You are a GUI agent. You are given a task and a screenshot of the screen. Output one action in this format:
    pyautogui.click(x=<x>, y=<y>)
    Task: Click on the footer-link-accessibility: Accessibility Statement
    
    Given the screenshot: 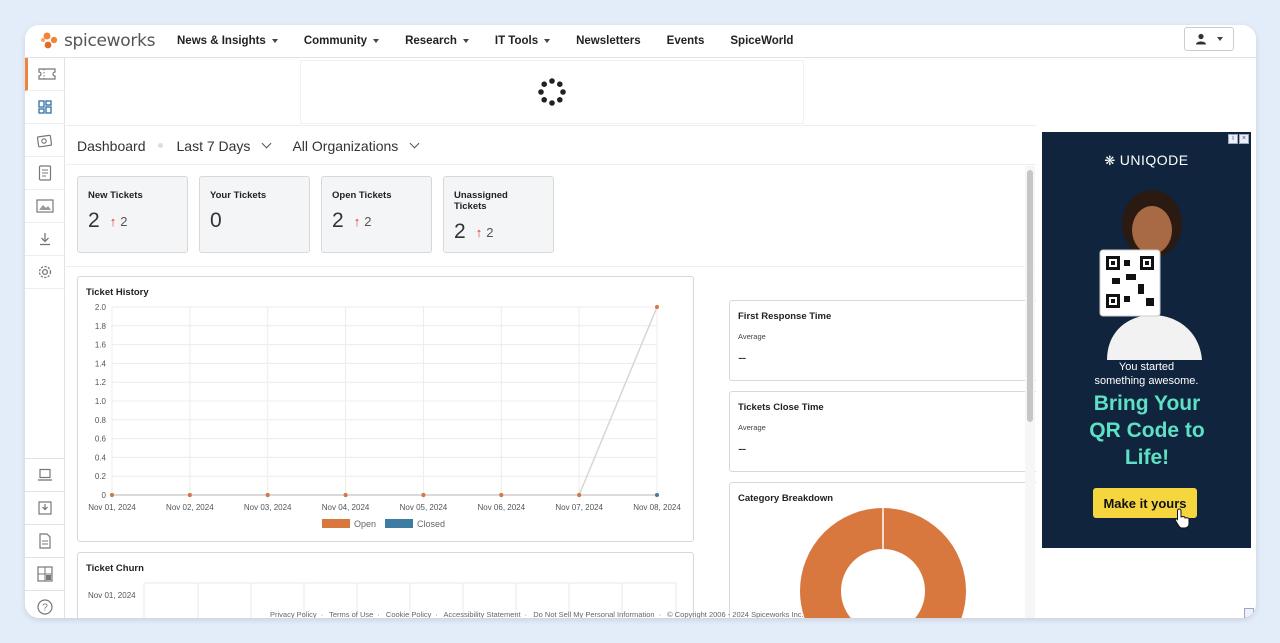 What is the action you would take?
    pyautogui.click(x=482, y=614)
    